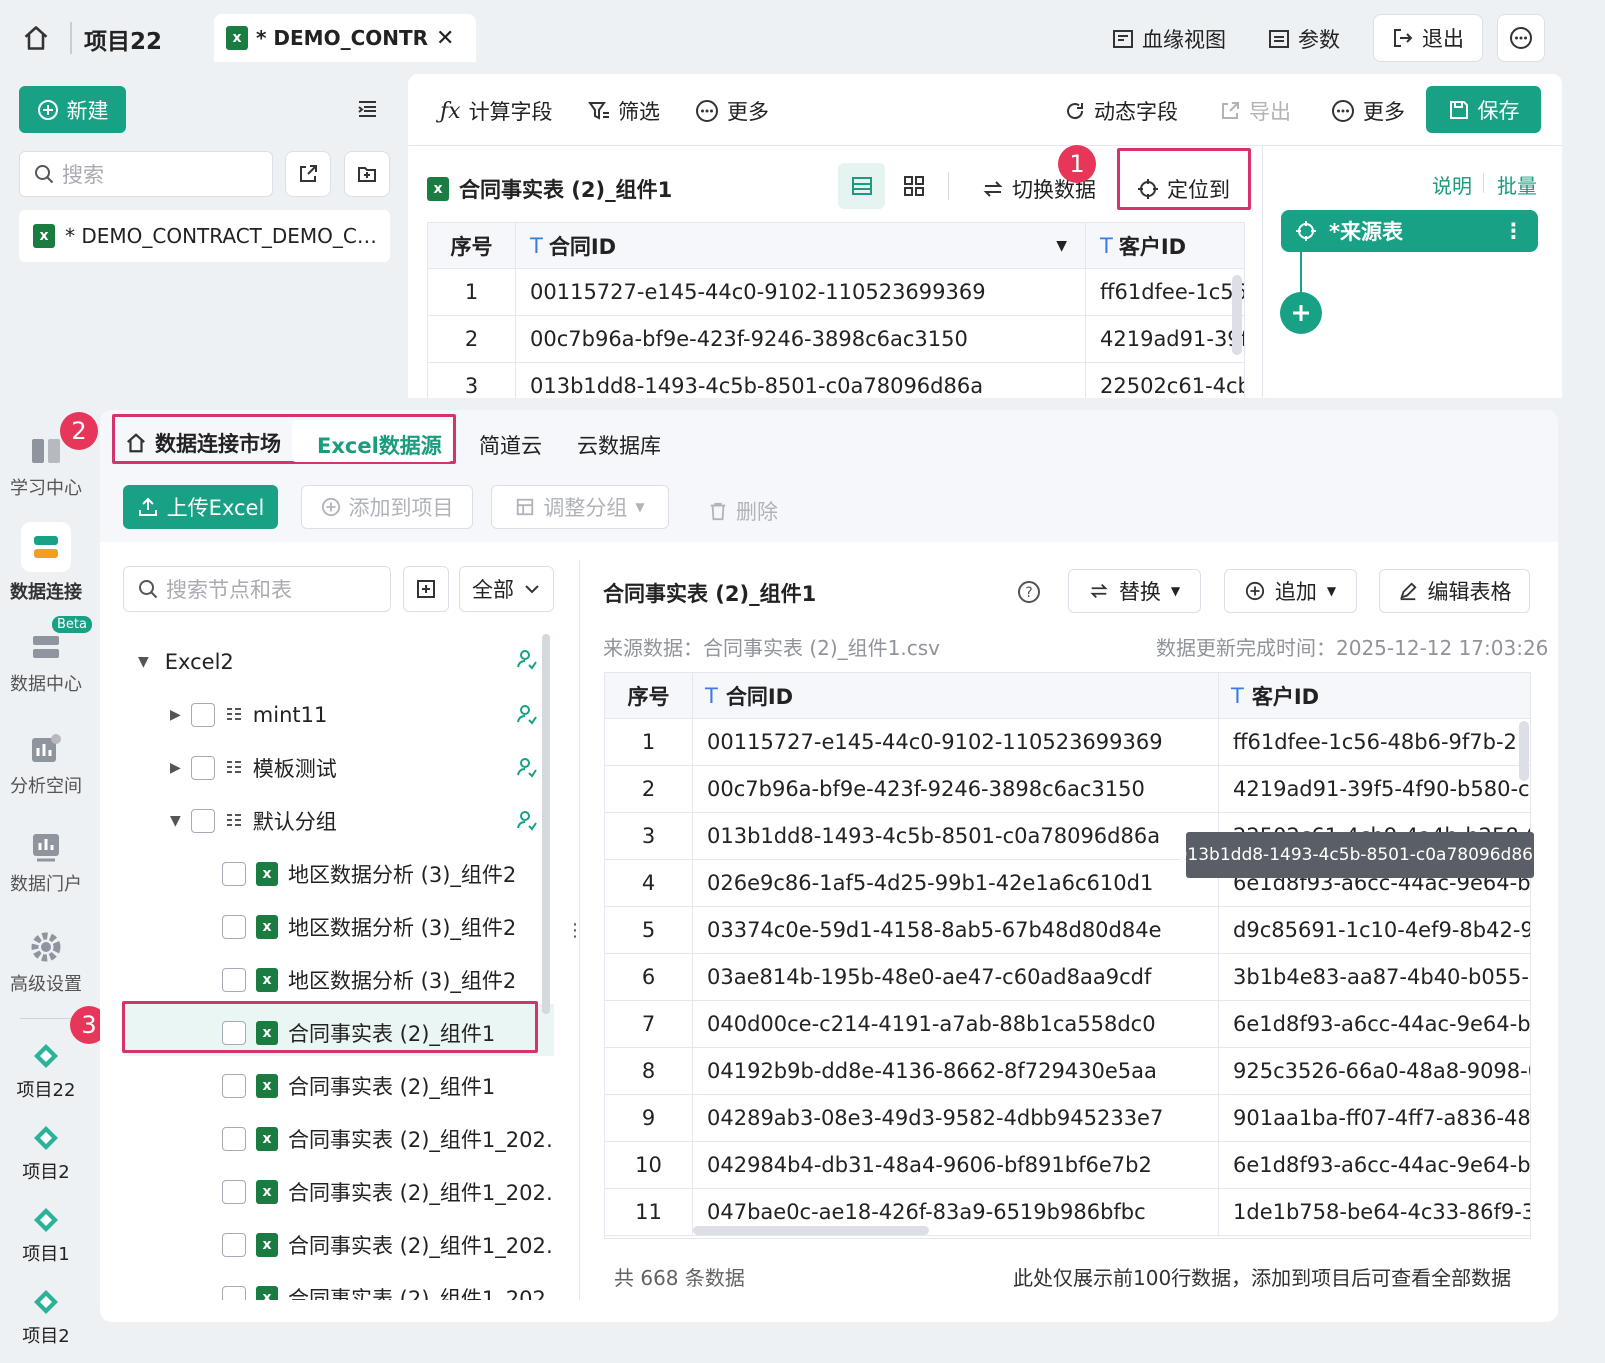  What do you see at coordinates (1374, 930) in the screenshot?
I see `table-cell-customer-id: d9c85691-1c10-4ef9-8b42-98` at bounding box center [1374, 930].